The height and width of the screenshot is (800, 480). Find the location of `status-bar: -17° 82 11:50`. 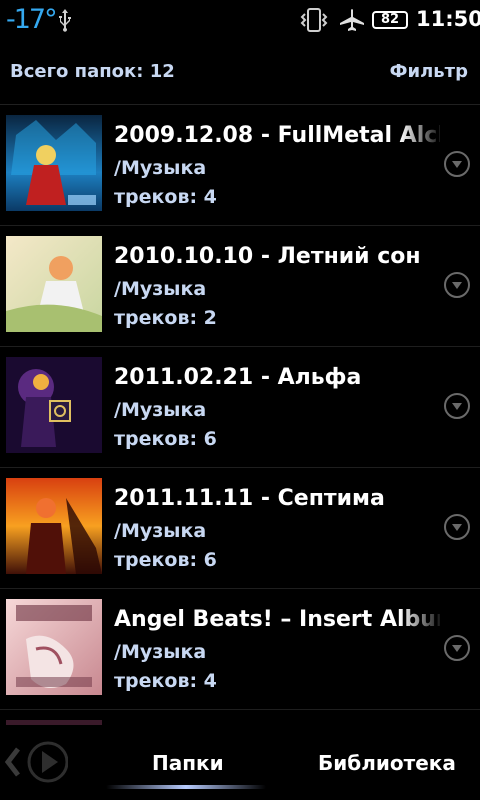

status-bar: -17° 82 11:50 is located at coordinates (240, 20).